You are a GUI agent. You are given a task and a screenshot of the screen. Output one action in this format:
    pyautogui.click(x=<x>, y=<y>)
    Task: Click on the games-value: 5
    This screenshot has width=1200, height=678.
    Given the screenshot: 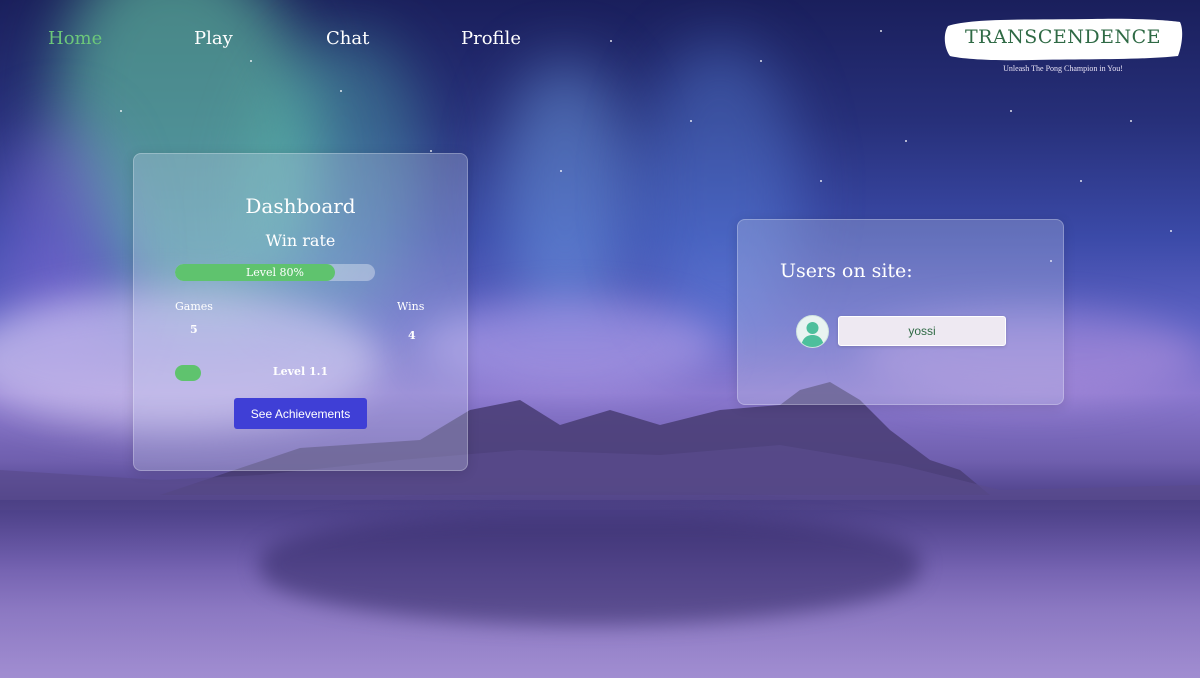 What is the action you would take?
    pyautogui.click(x=194, y=329)
    